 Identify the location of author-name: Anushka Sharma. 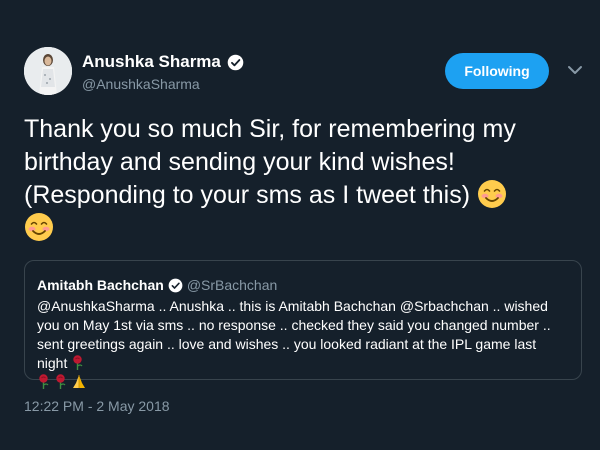
(151, 62).